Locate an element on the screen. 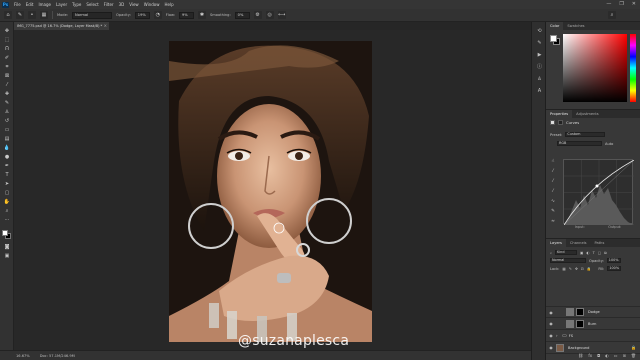 The image size is (640, 360). menu-view: View is located at coordinates (134, 4).